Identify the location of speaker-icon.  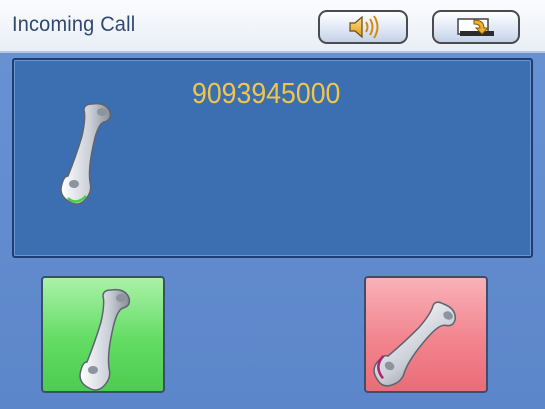
(364, 27).